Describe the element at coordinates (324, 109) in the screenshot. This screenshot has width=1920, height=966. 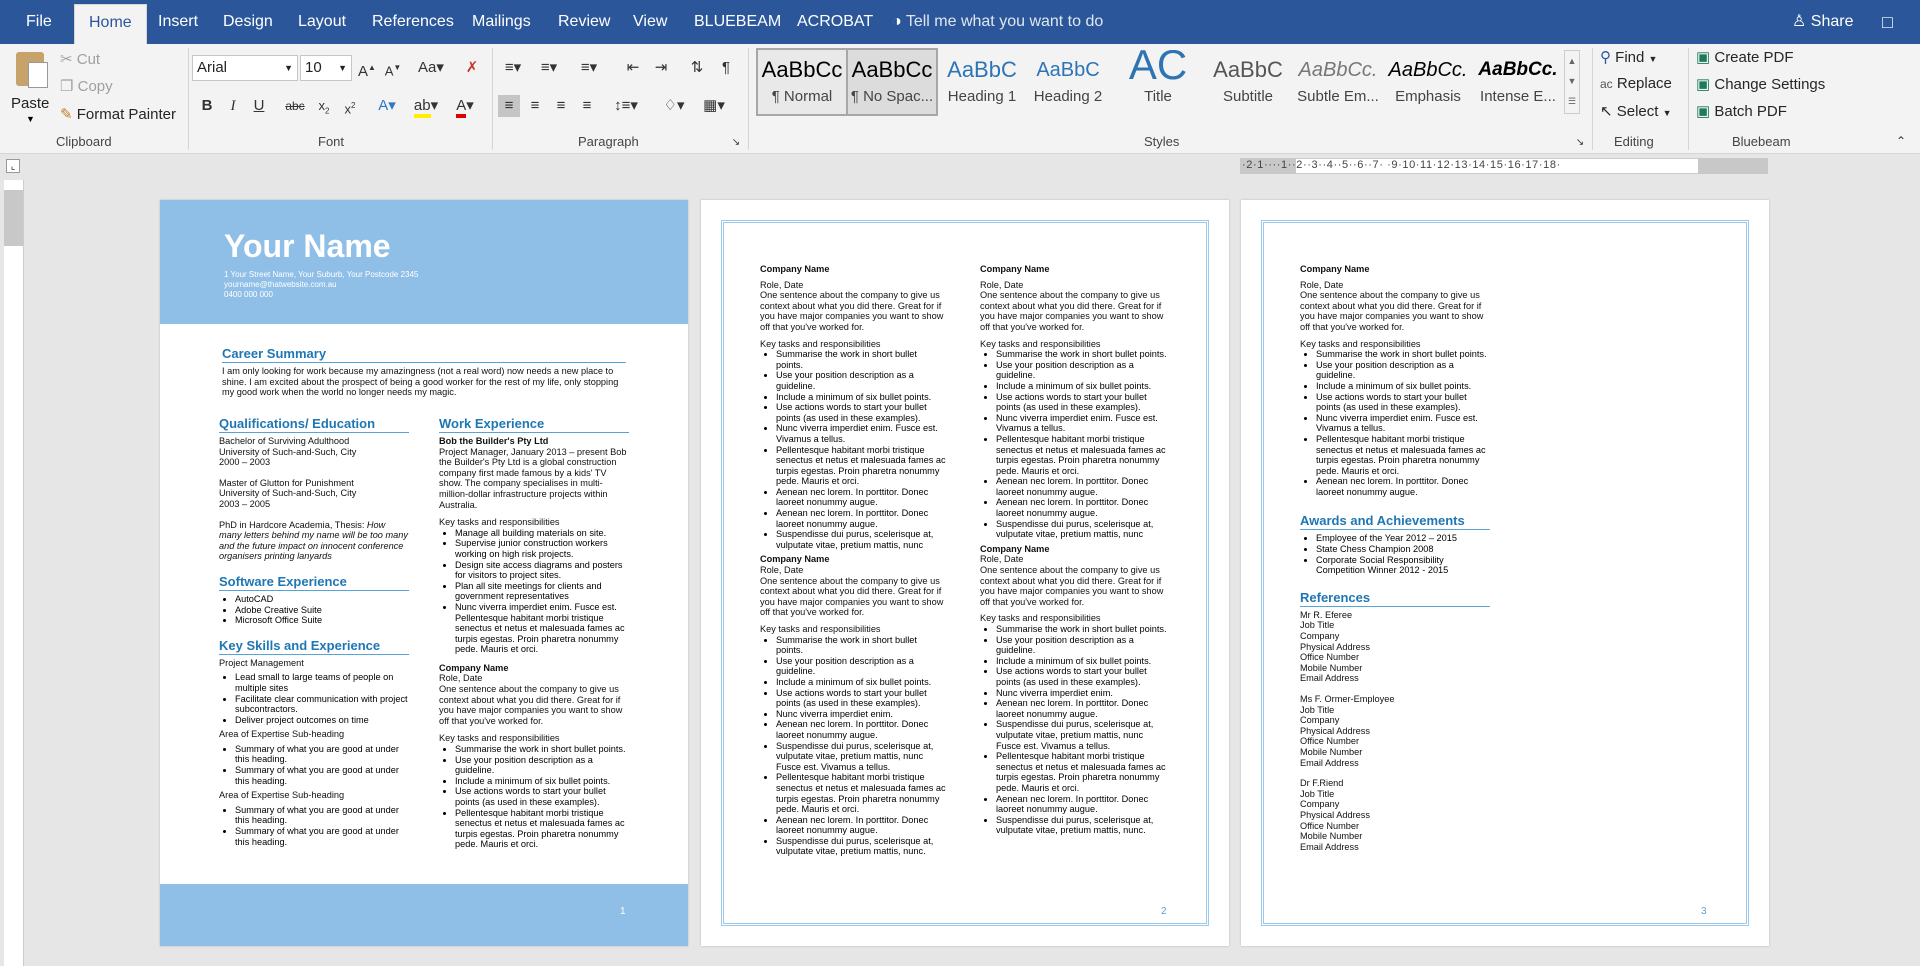
I see `subscript-icon: x2` at that location.